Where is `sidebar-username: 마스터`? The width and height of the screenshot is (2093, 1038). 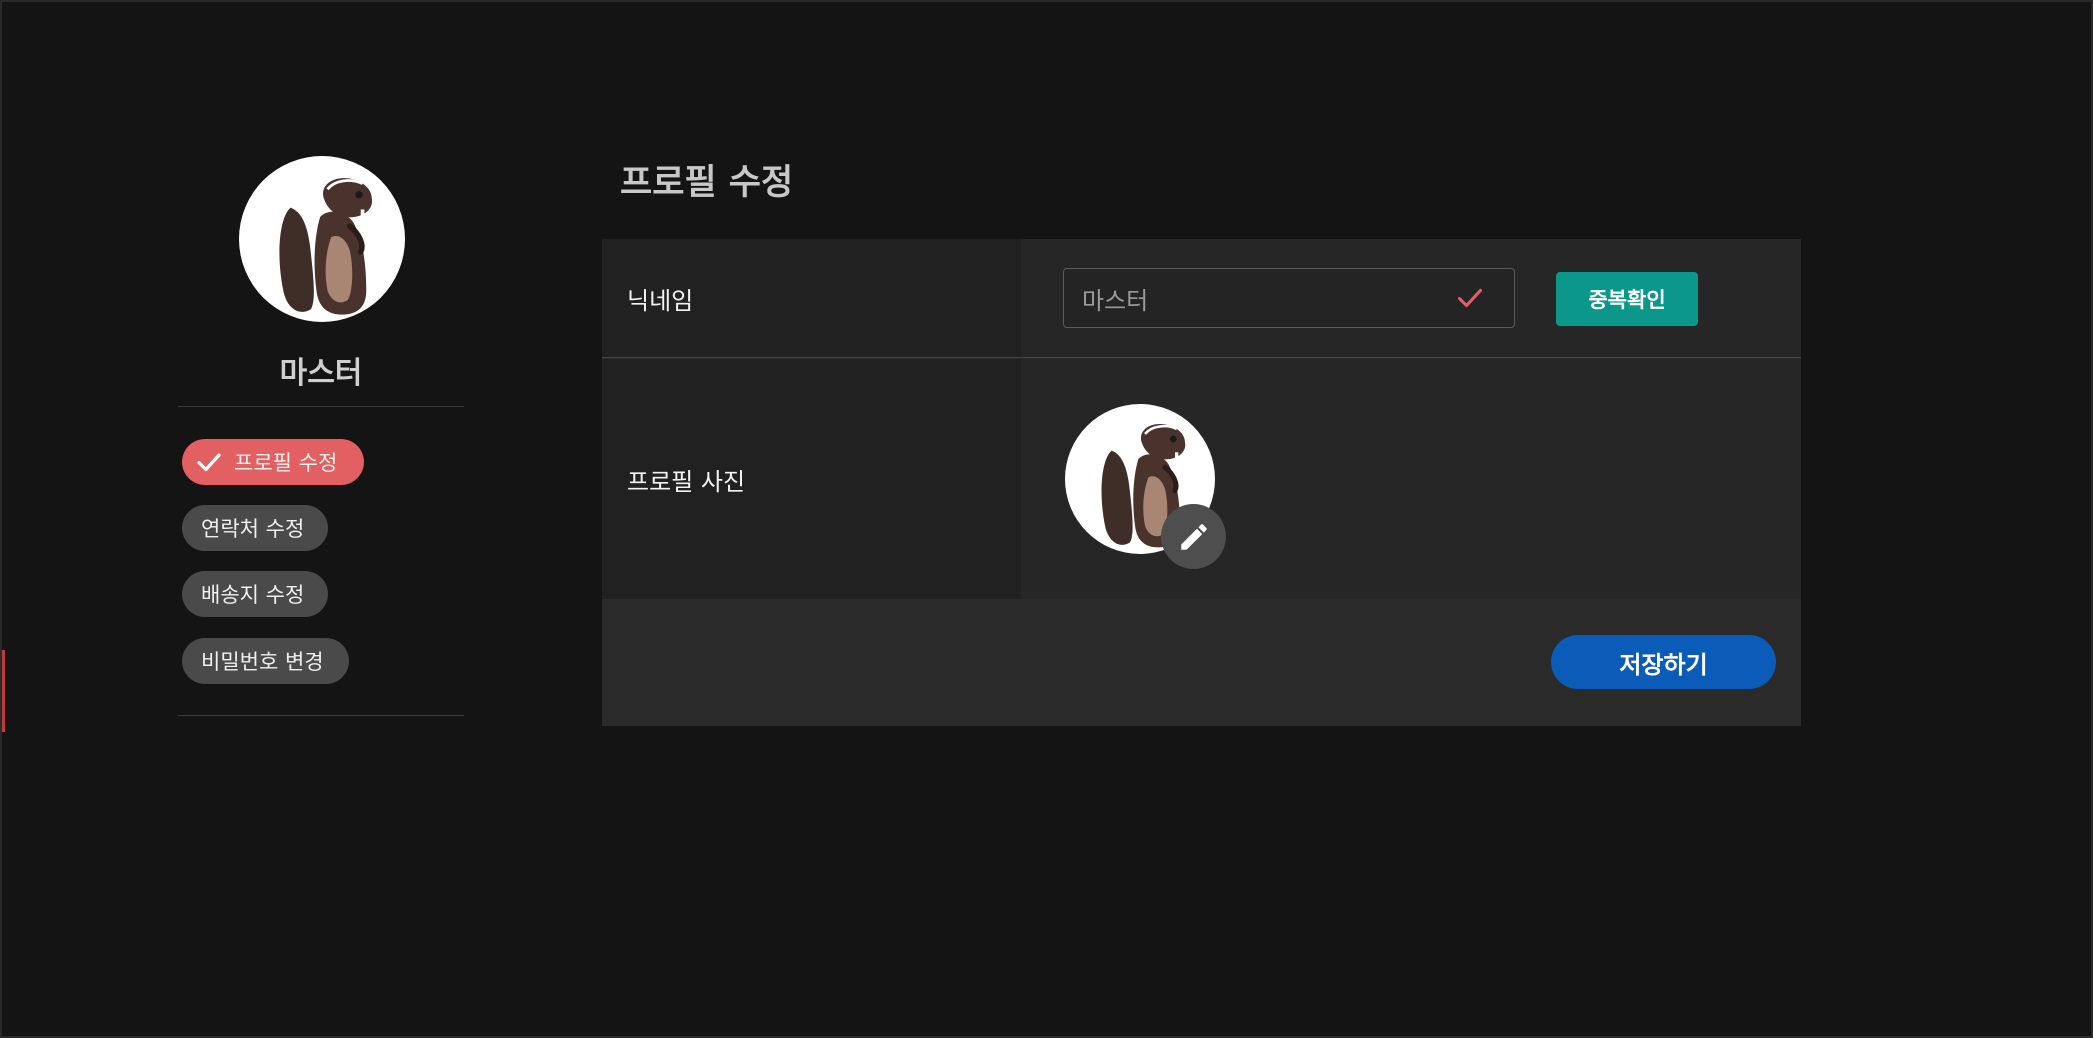
sidebar-username: 마스터 is located at coordinates (321, 373).